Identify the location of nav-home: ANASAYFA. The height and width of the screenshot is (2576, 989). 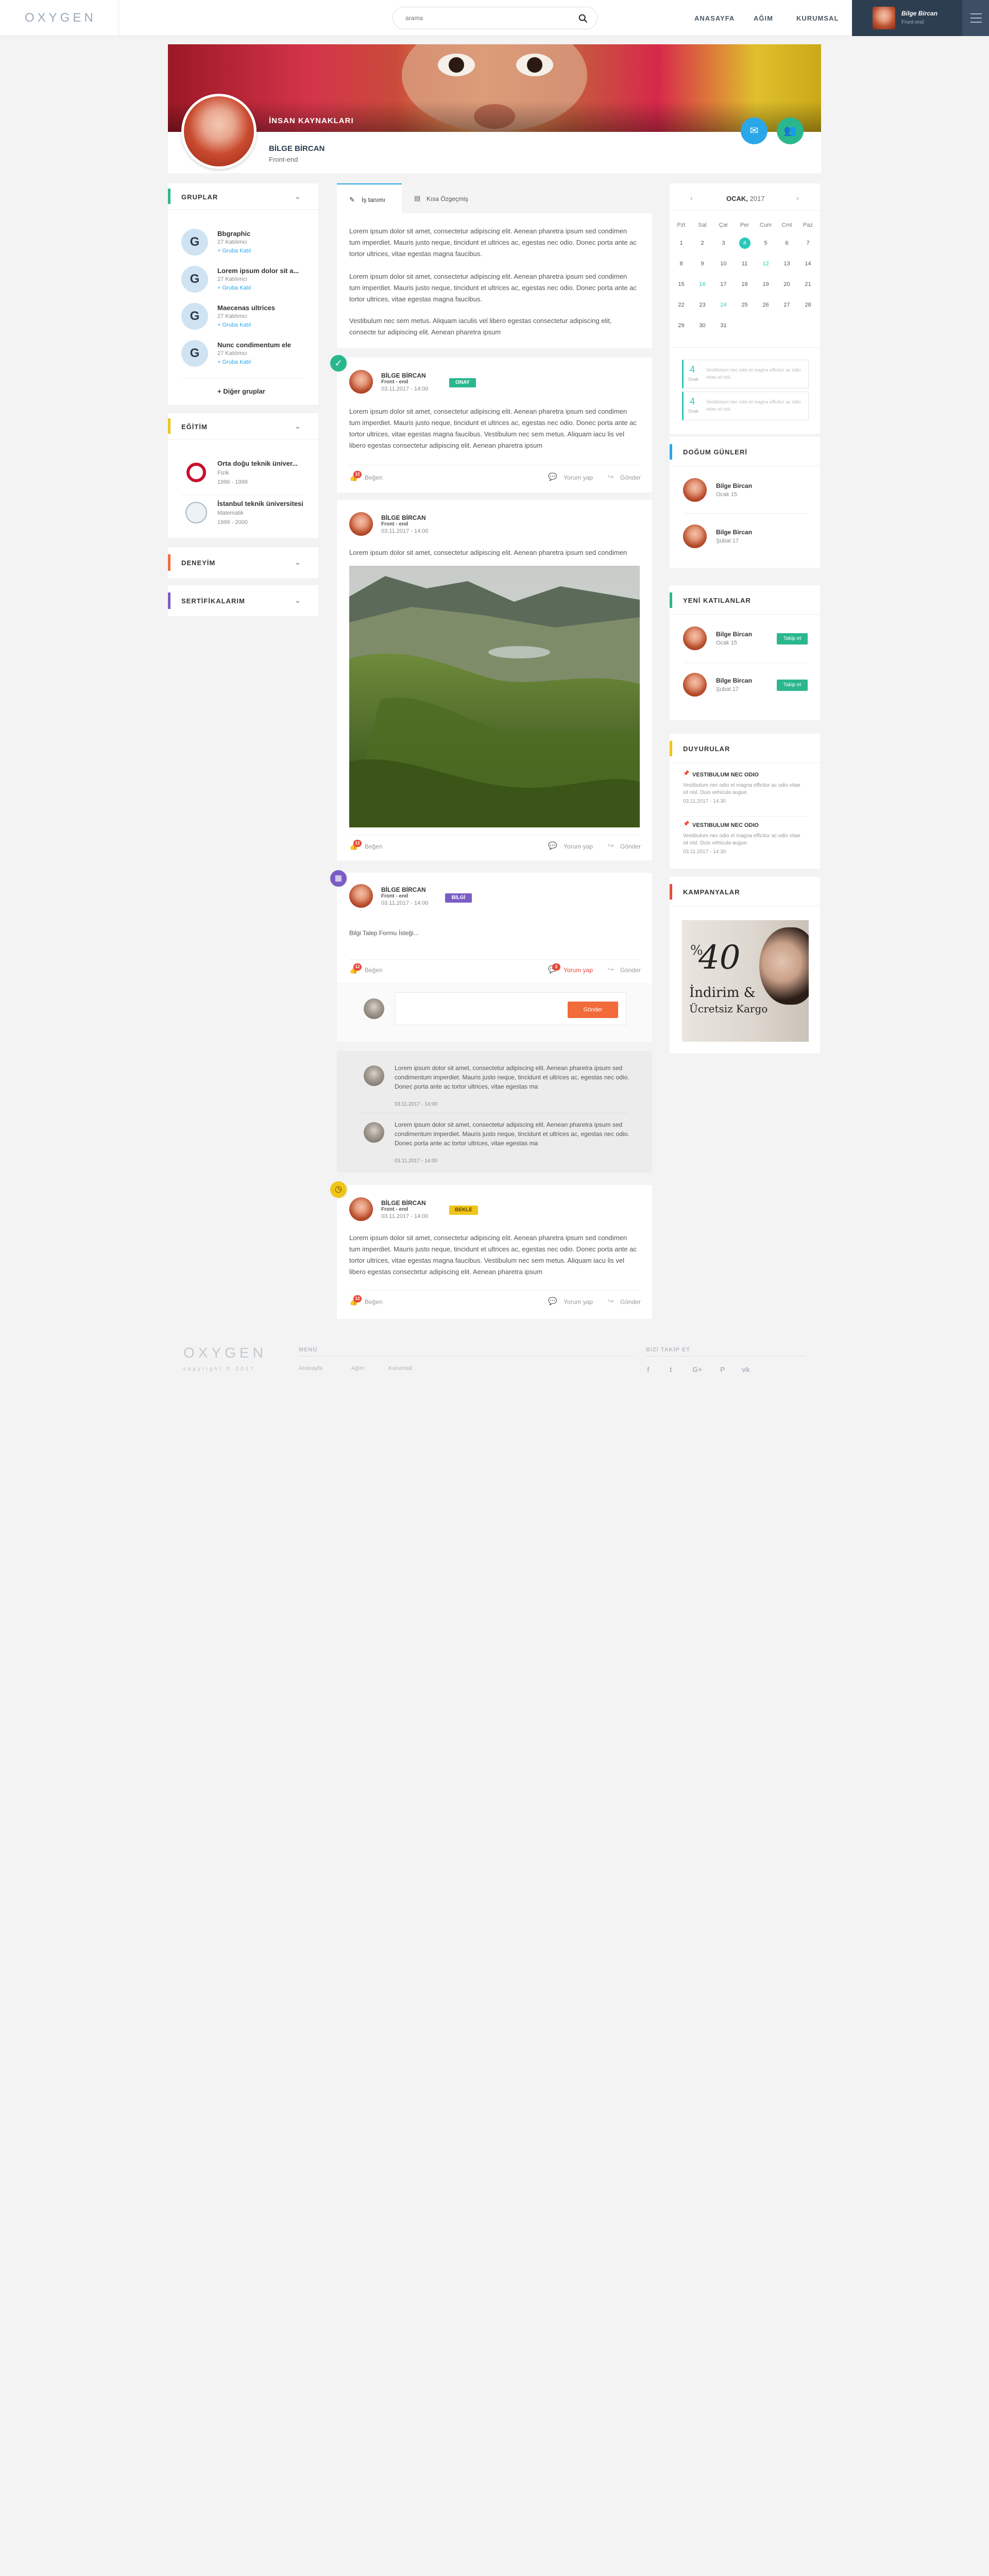
(714, 18).